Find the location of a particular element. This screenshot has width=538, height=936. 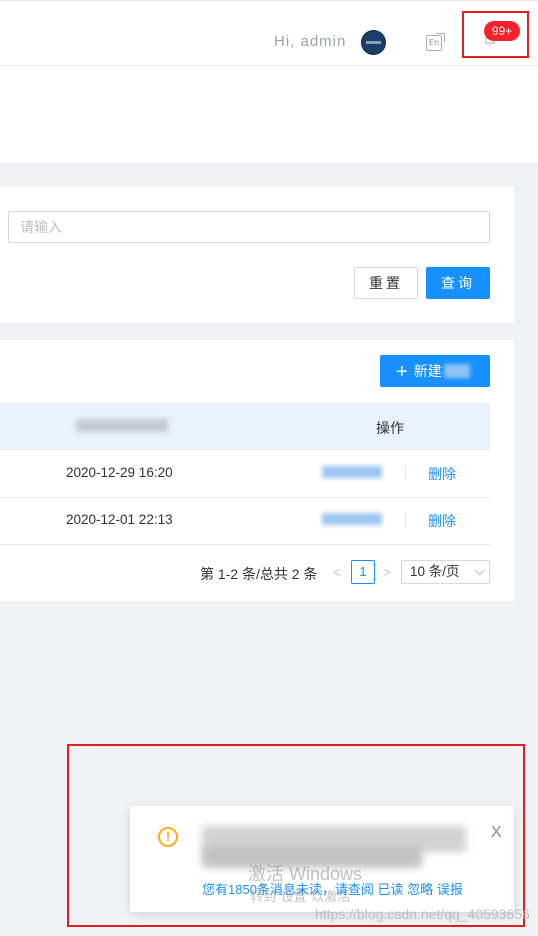

page-size-select: 10 条/页 is located at coordinates (445, 572).